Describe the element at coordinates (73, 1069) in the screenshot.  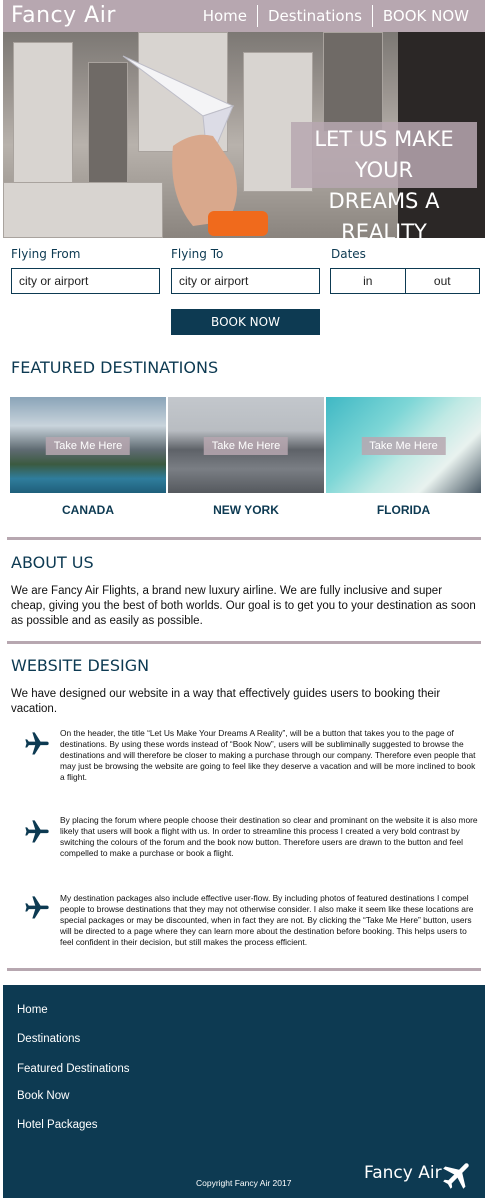
I see `footer-link-featured-destinations: Featured Destinations` at that location.